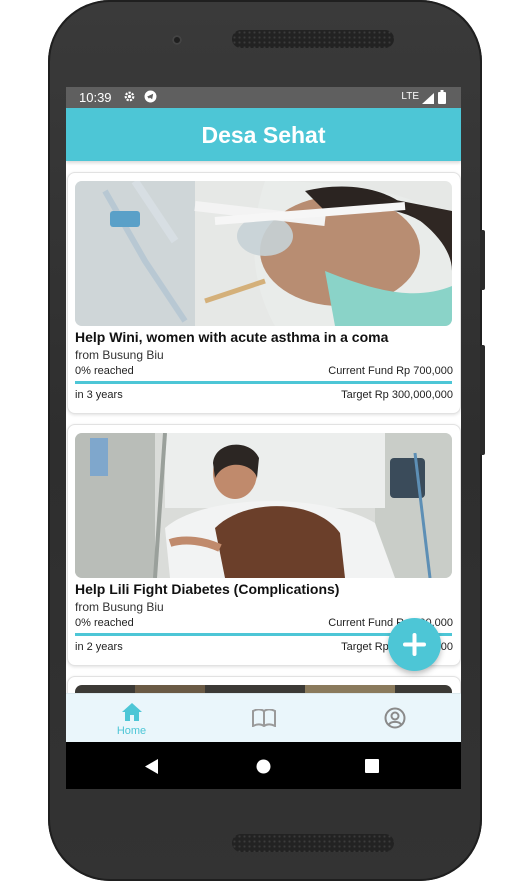  I want to click on home-icon, so click(132, 714).